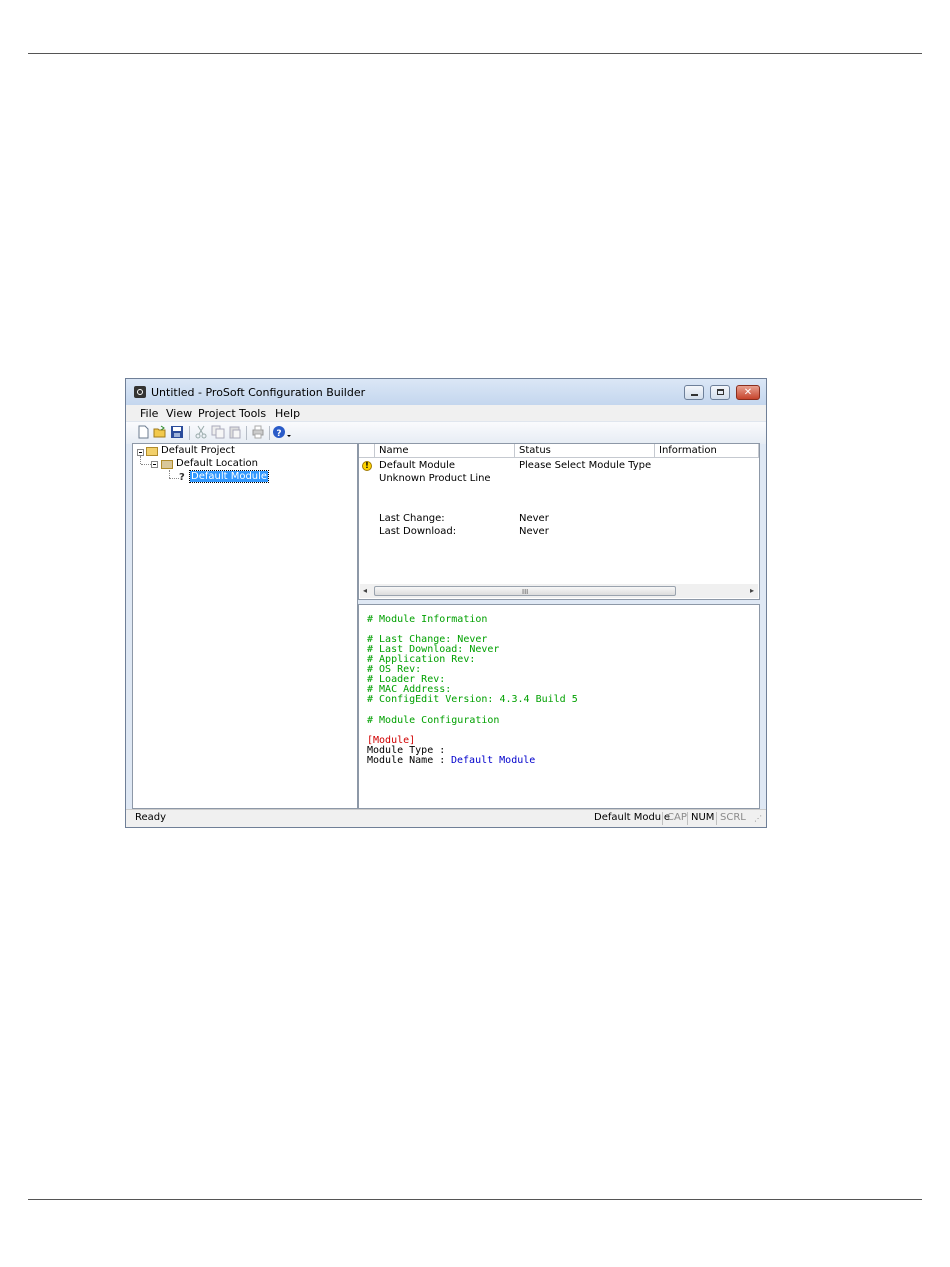 This screenshot has height=1267, width=950. Describe the element at coordinates (160, 432) in the screenshot. I see `open-icon` at that location.